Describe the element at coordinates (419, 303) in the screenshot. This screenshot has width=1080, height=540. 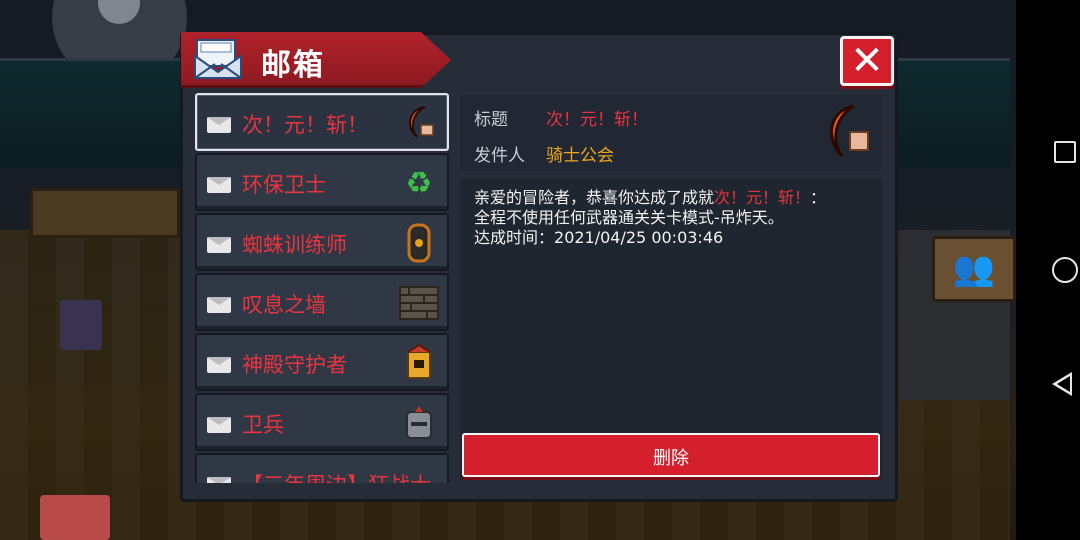
I see `wall-icon` at that location.